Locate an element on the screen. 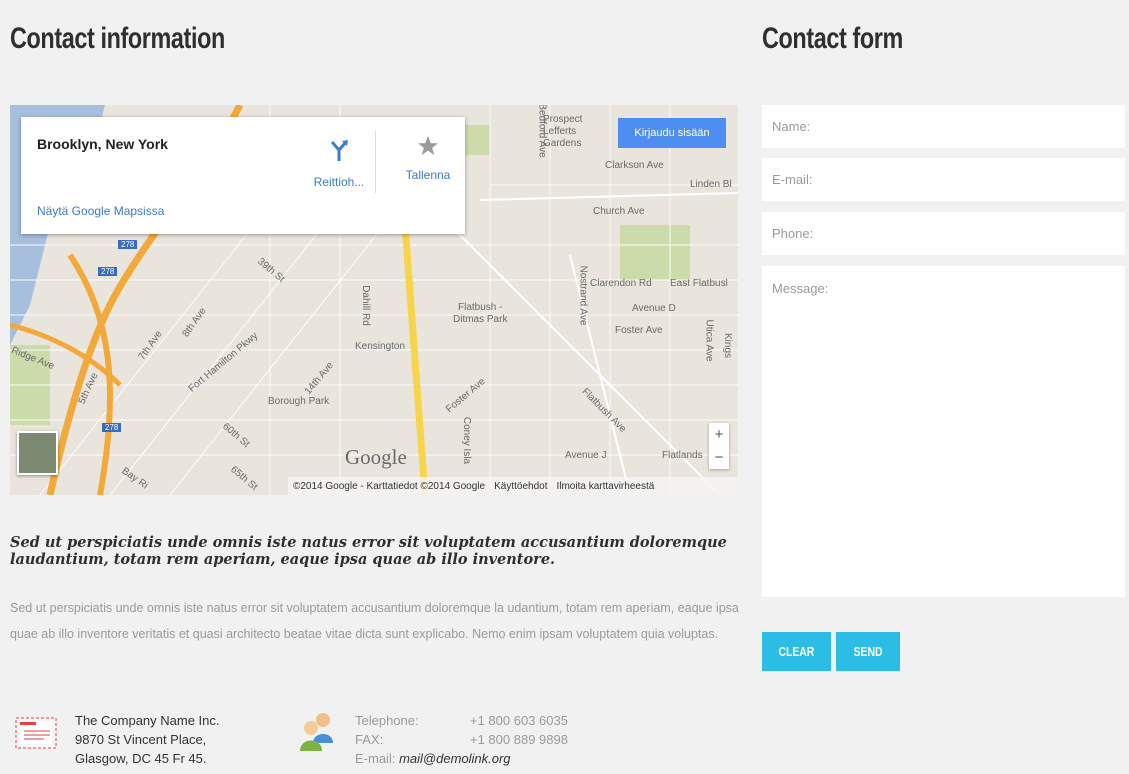  clear-label: CLEAR is located at coordinates (796, 651).